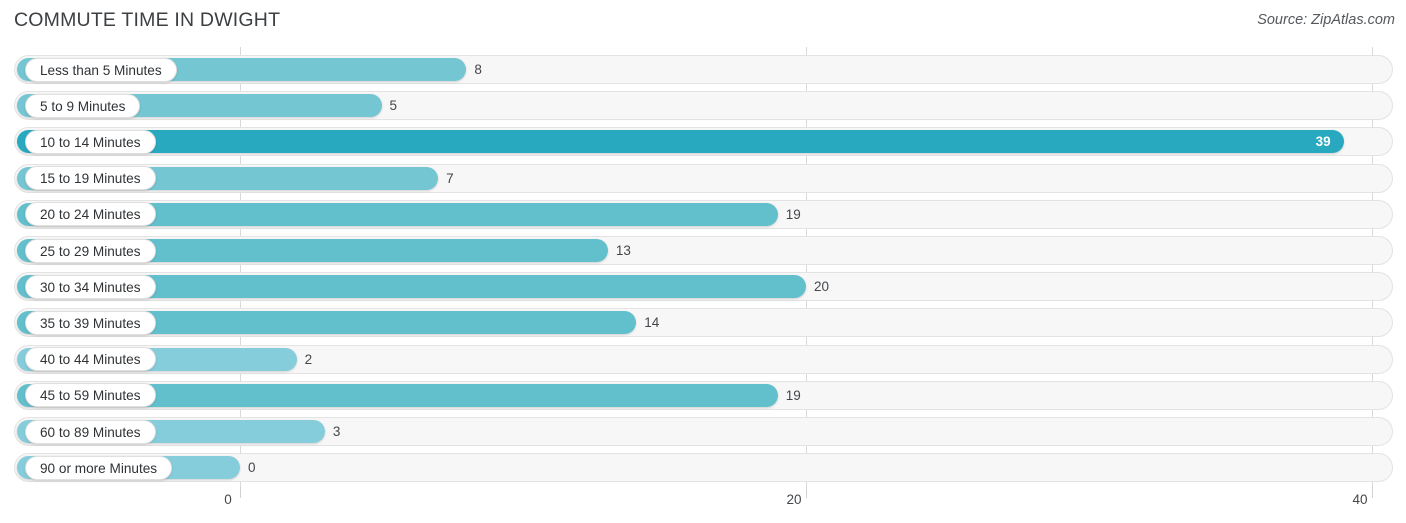 The image size is (1406, 523). I want to click on bar-row: 19 45 to 59 Minutes, so click(703, 395).